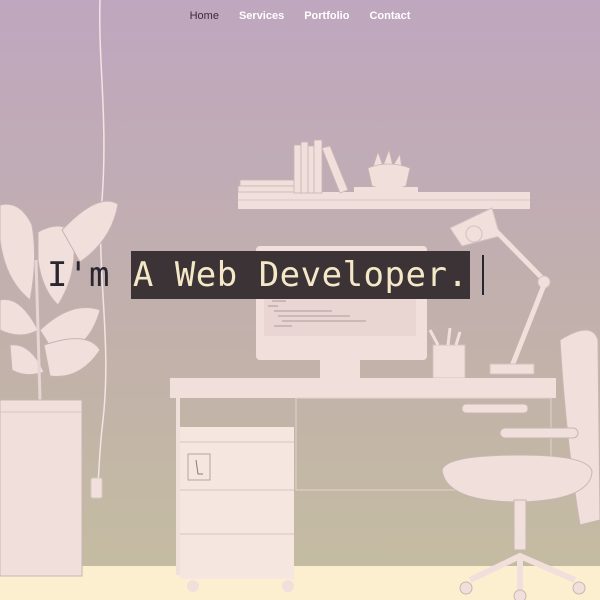  What do you see at coordinates (326, 16) in the screenshot?
I see `nav-portfolio: Portfolio` at bounding box center [326, 16].